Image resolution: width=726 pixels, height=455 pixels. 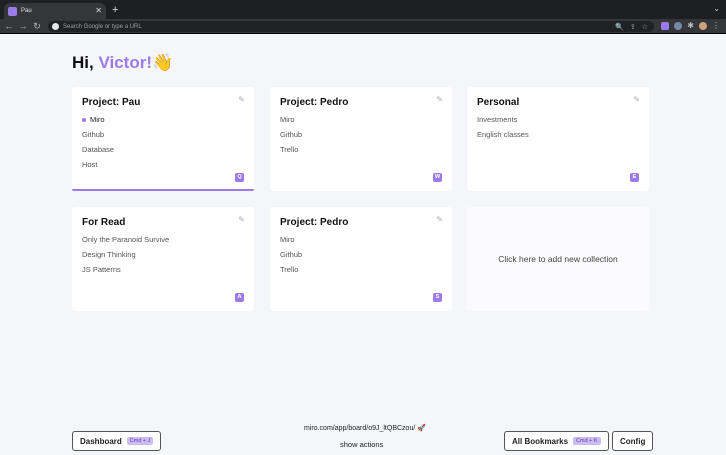 What do you see at coordinates (634, 177) in the screenshot?
I see `shortcut-badge: E` at bounding box center [634, 177].